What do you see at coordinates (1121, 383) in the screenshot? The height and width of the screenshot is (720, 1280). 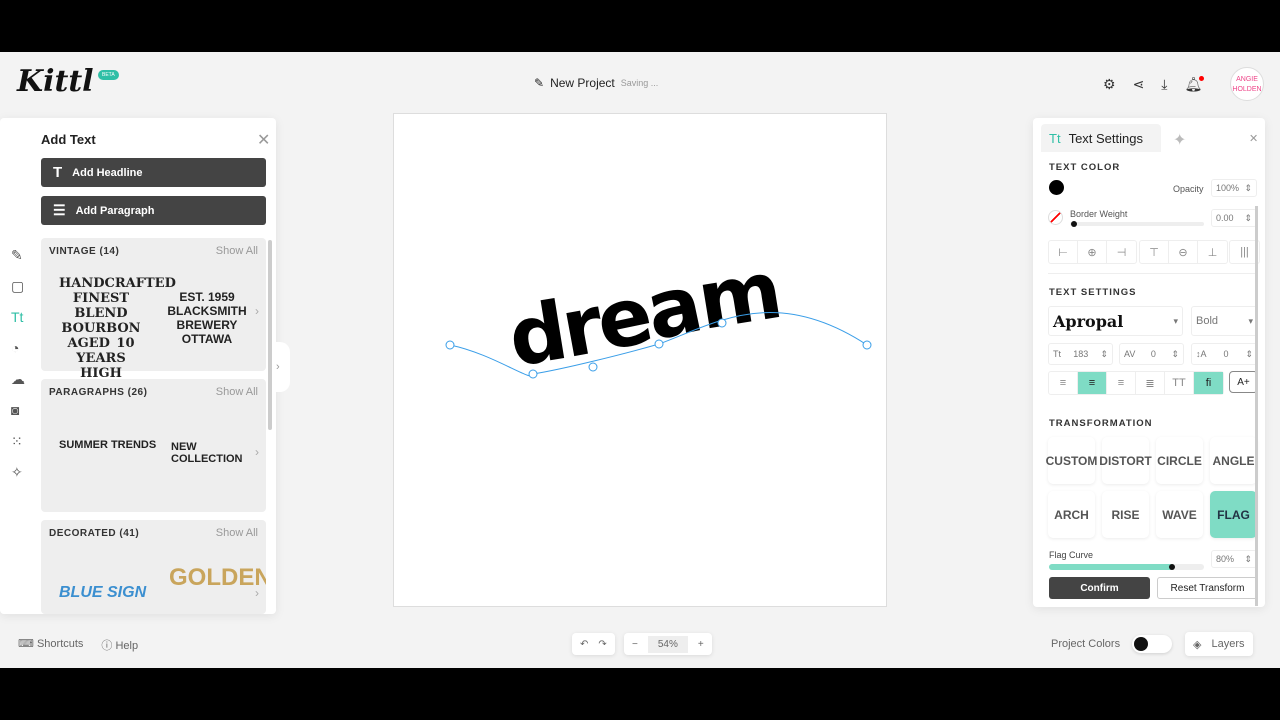 I see `align-text-right-icon: ≡` at bounding box center [1121, 383].